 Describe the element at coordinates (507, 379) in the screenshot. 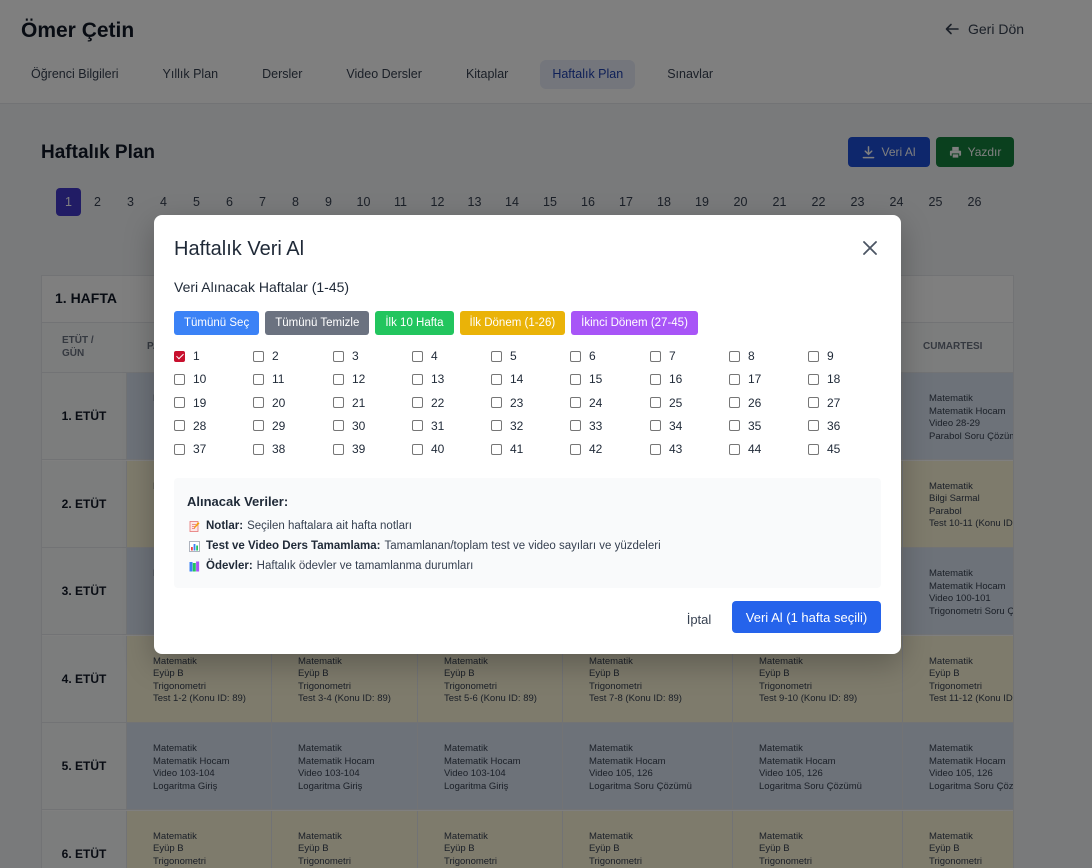

I see `week-option-14: 14` at that location.